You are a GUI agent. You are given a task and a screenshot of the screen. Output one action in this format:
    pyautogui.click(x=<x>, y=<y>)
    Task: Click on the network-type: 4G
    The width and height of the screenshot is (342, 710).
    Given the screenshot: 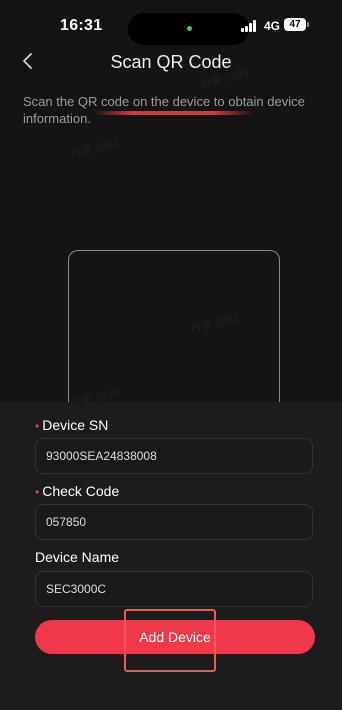 What is the action you would take?
    pyautogui.click(x=272, y=26)
    